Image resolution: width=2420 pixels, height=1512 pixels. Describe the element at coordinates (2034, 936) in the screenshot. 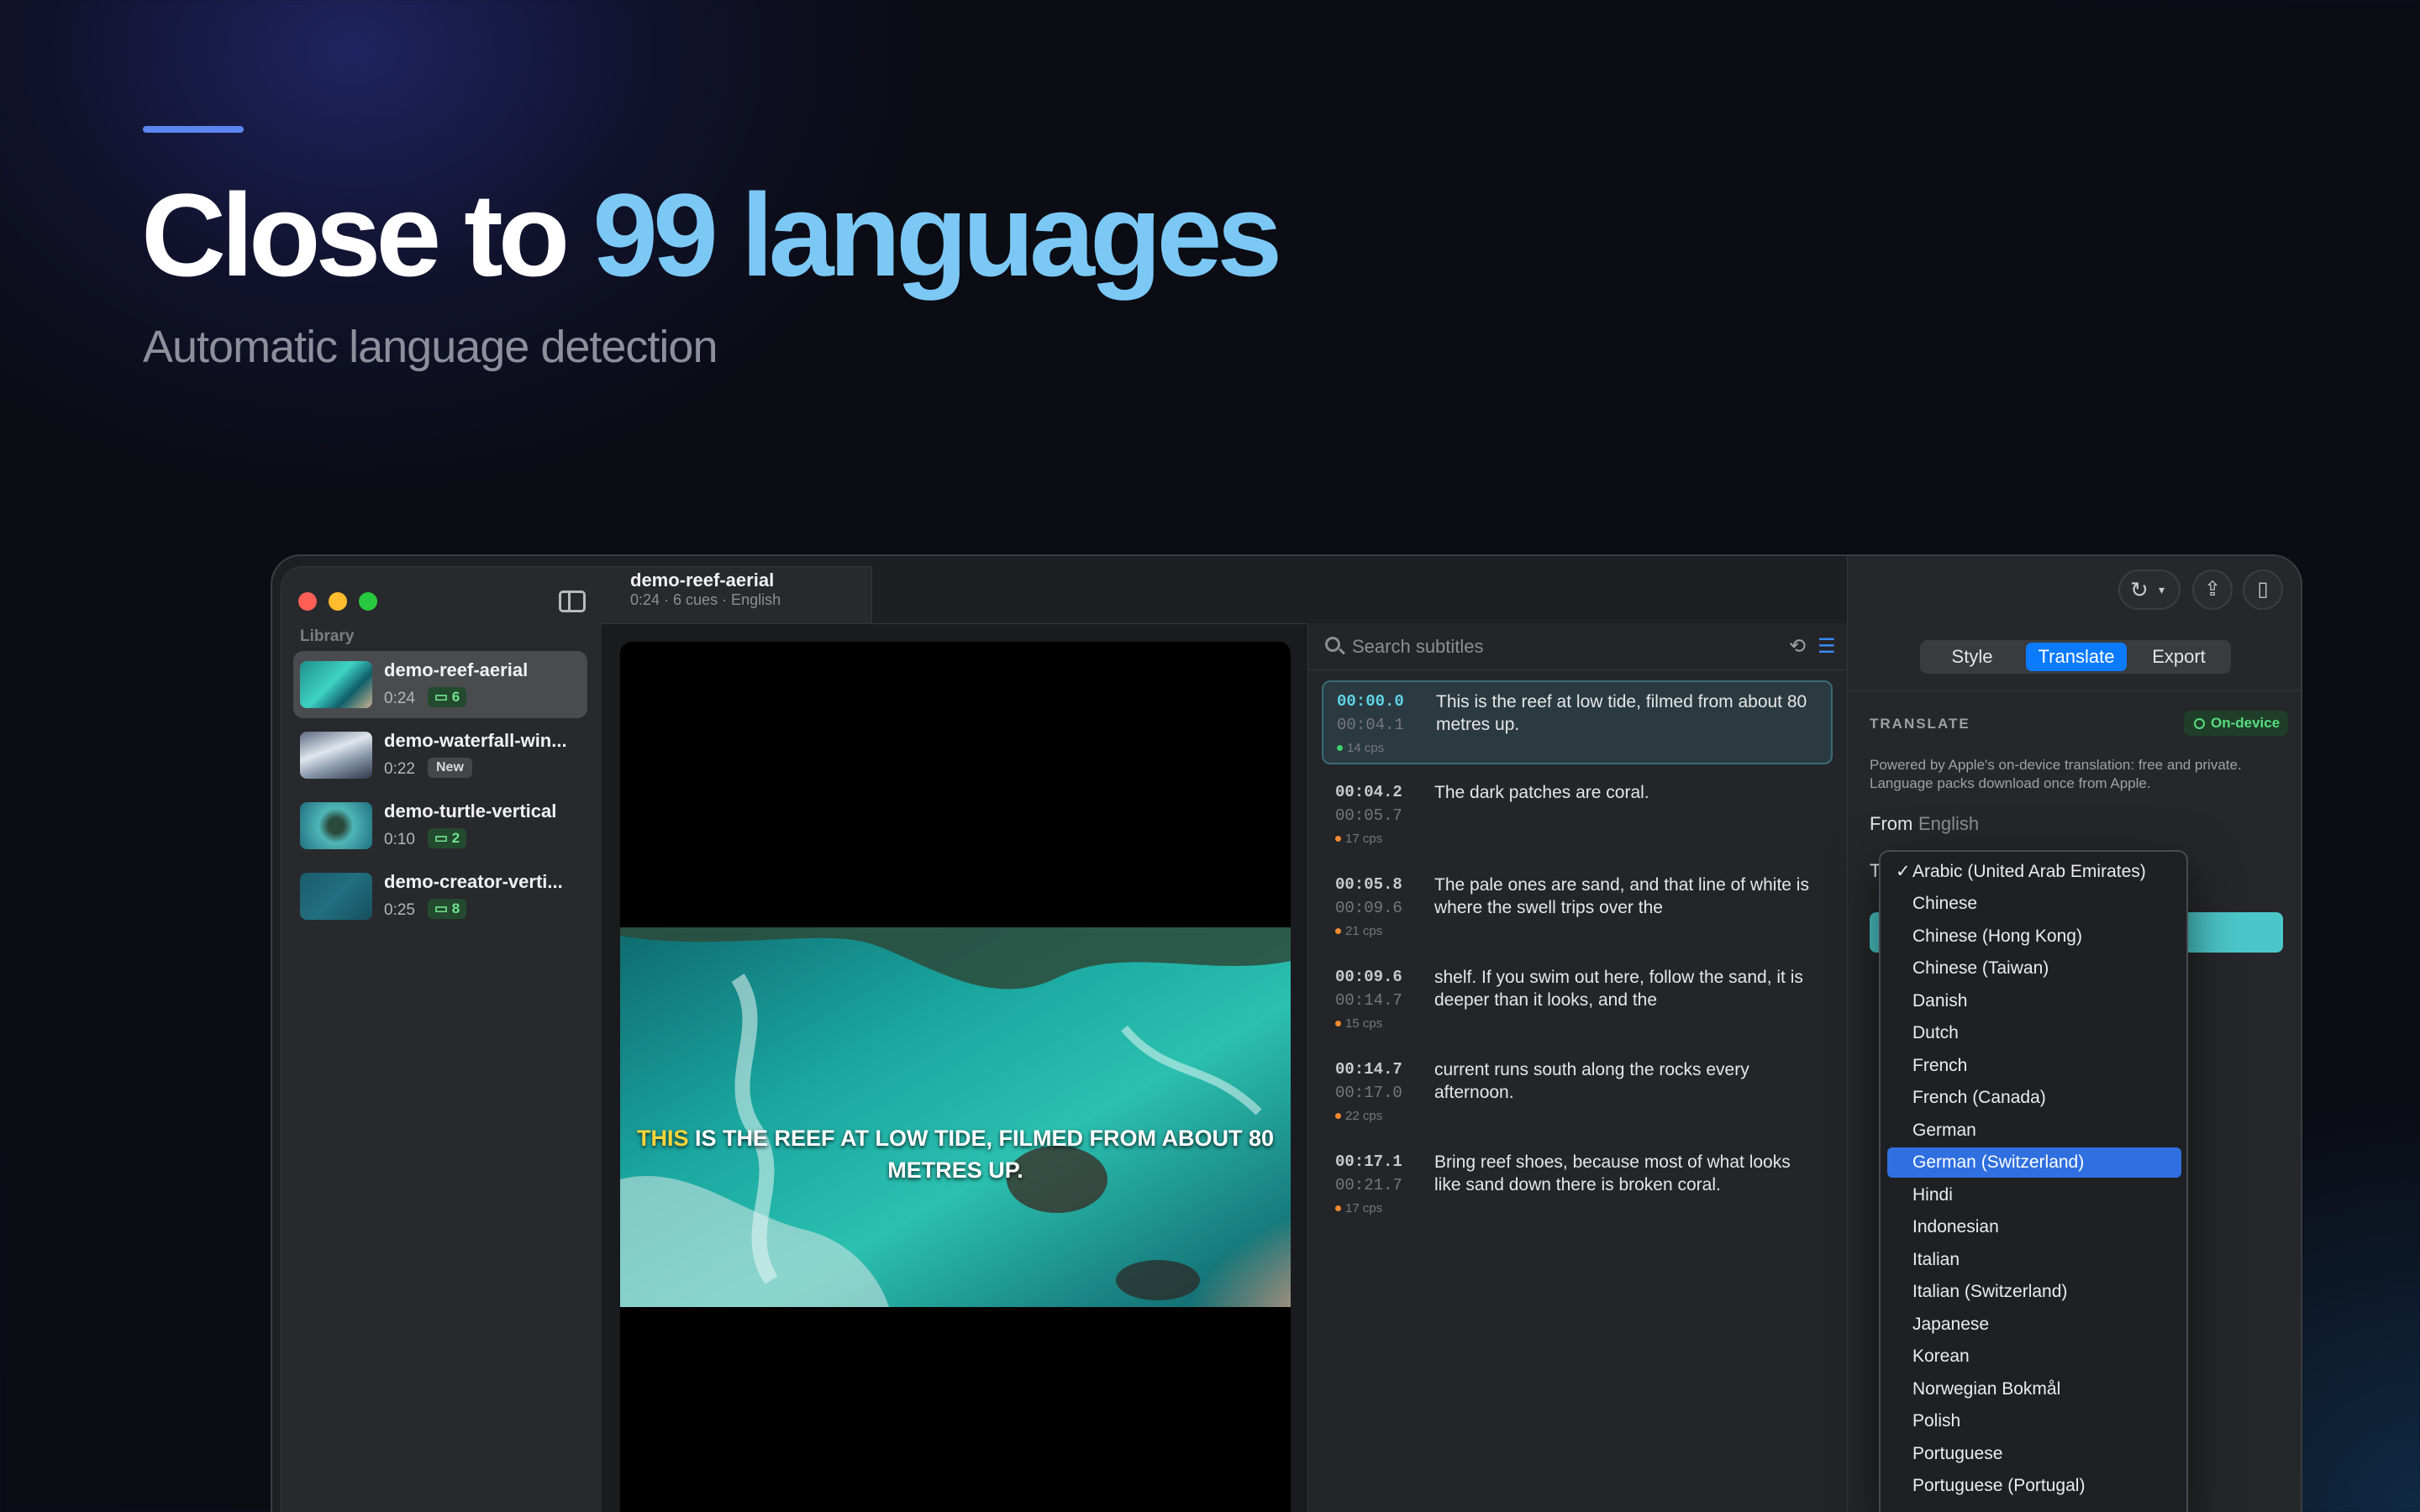

I see `language-option: Chinese (Hong Kong)` at that location.